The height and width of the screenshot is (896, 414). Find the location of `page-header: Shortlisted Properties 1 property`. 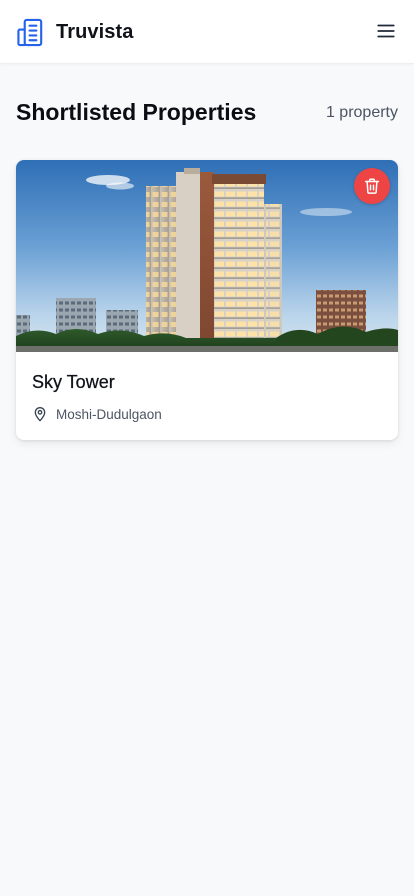

page-header: Shortlisted Properties 1 property is located at coordinates (207, 115).